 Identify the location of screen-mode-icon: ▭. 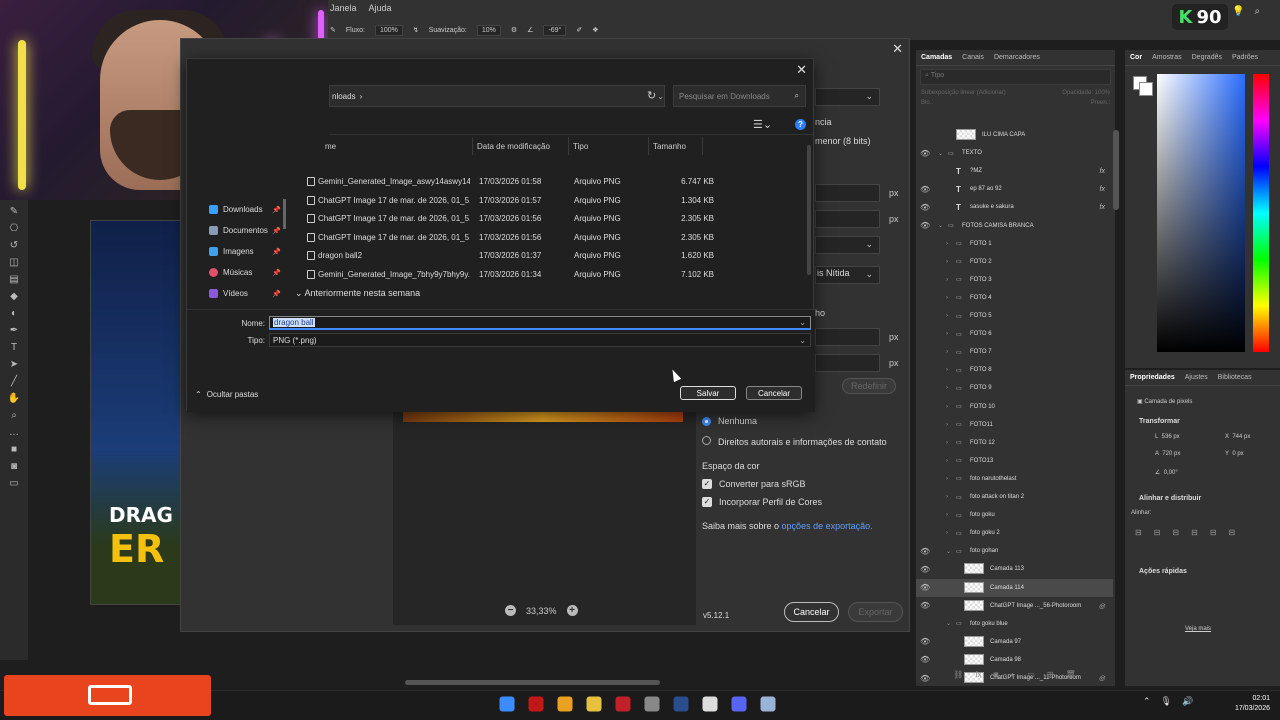
(14, 484).